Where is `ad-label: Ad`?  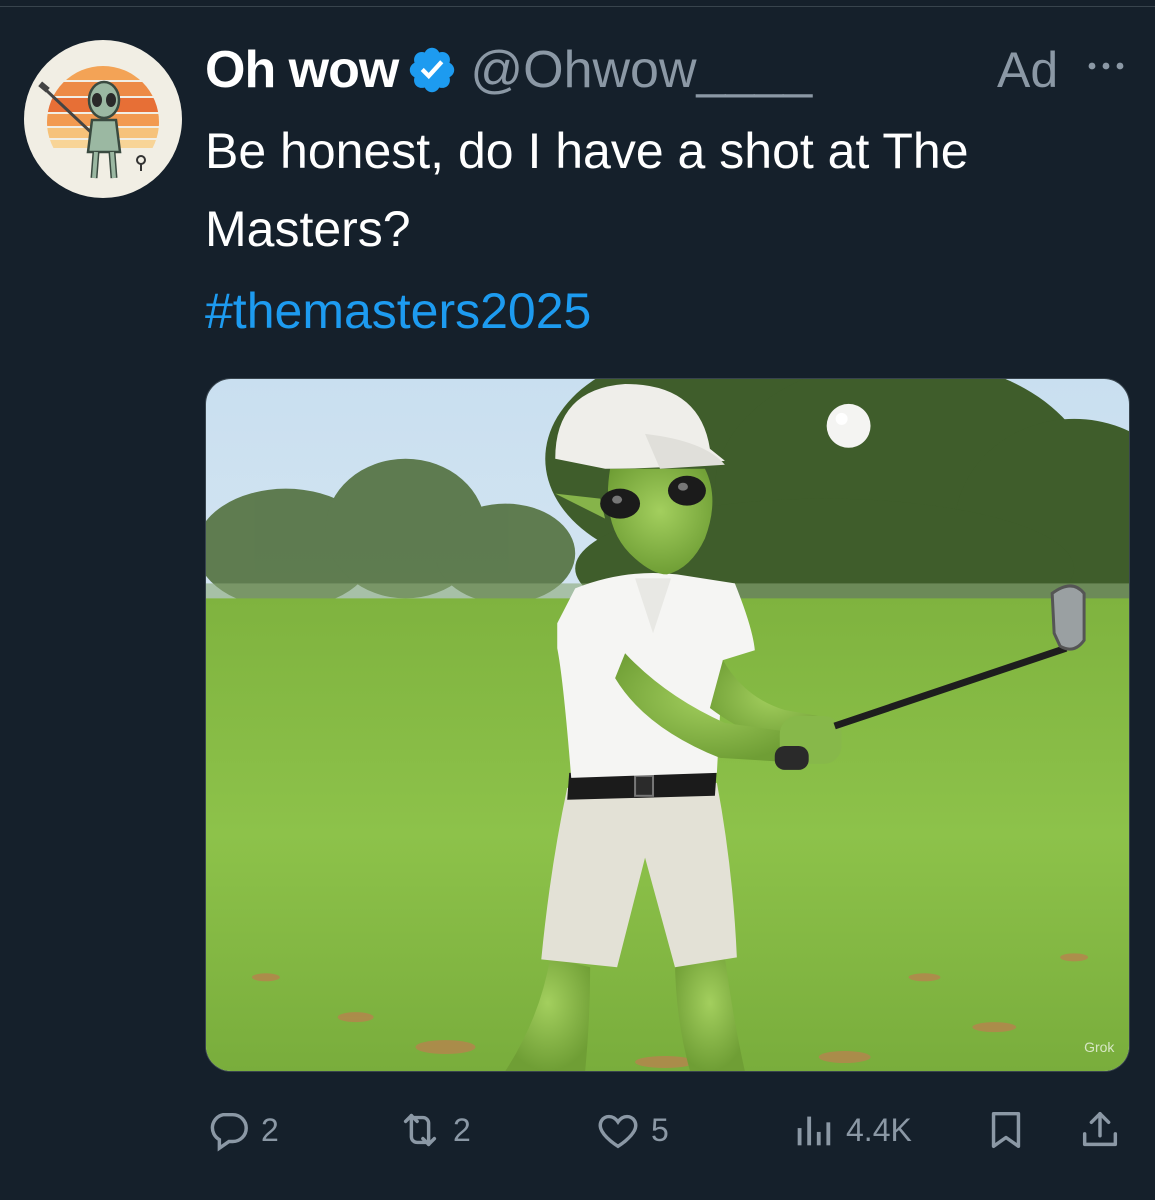 ad-label: Ad is located at coordinates (1028, 70).